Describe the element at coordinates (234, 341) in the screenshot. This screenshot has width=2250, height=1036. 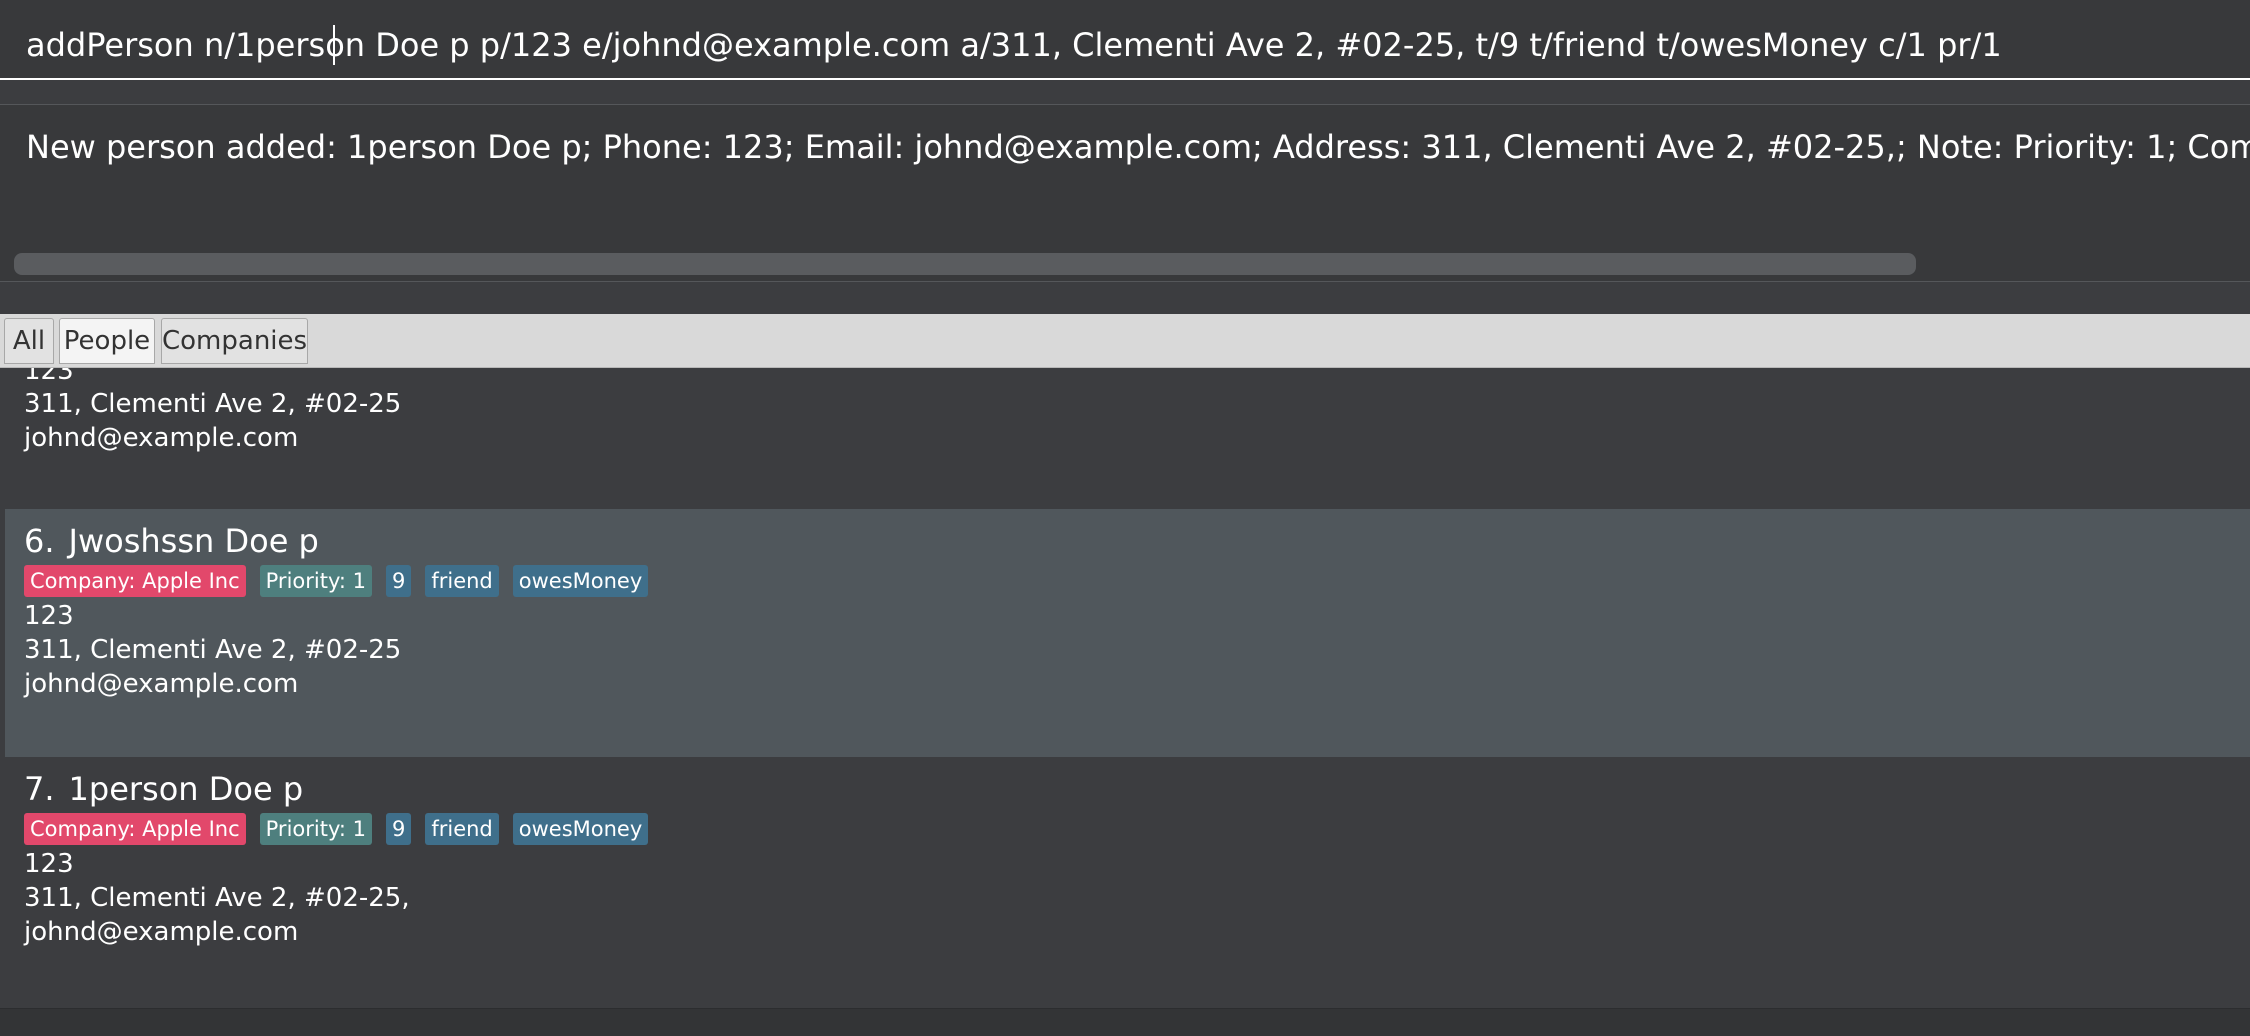
I see `tab-companies: Companies` at that location.